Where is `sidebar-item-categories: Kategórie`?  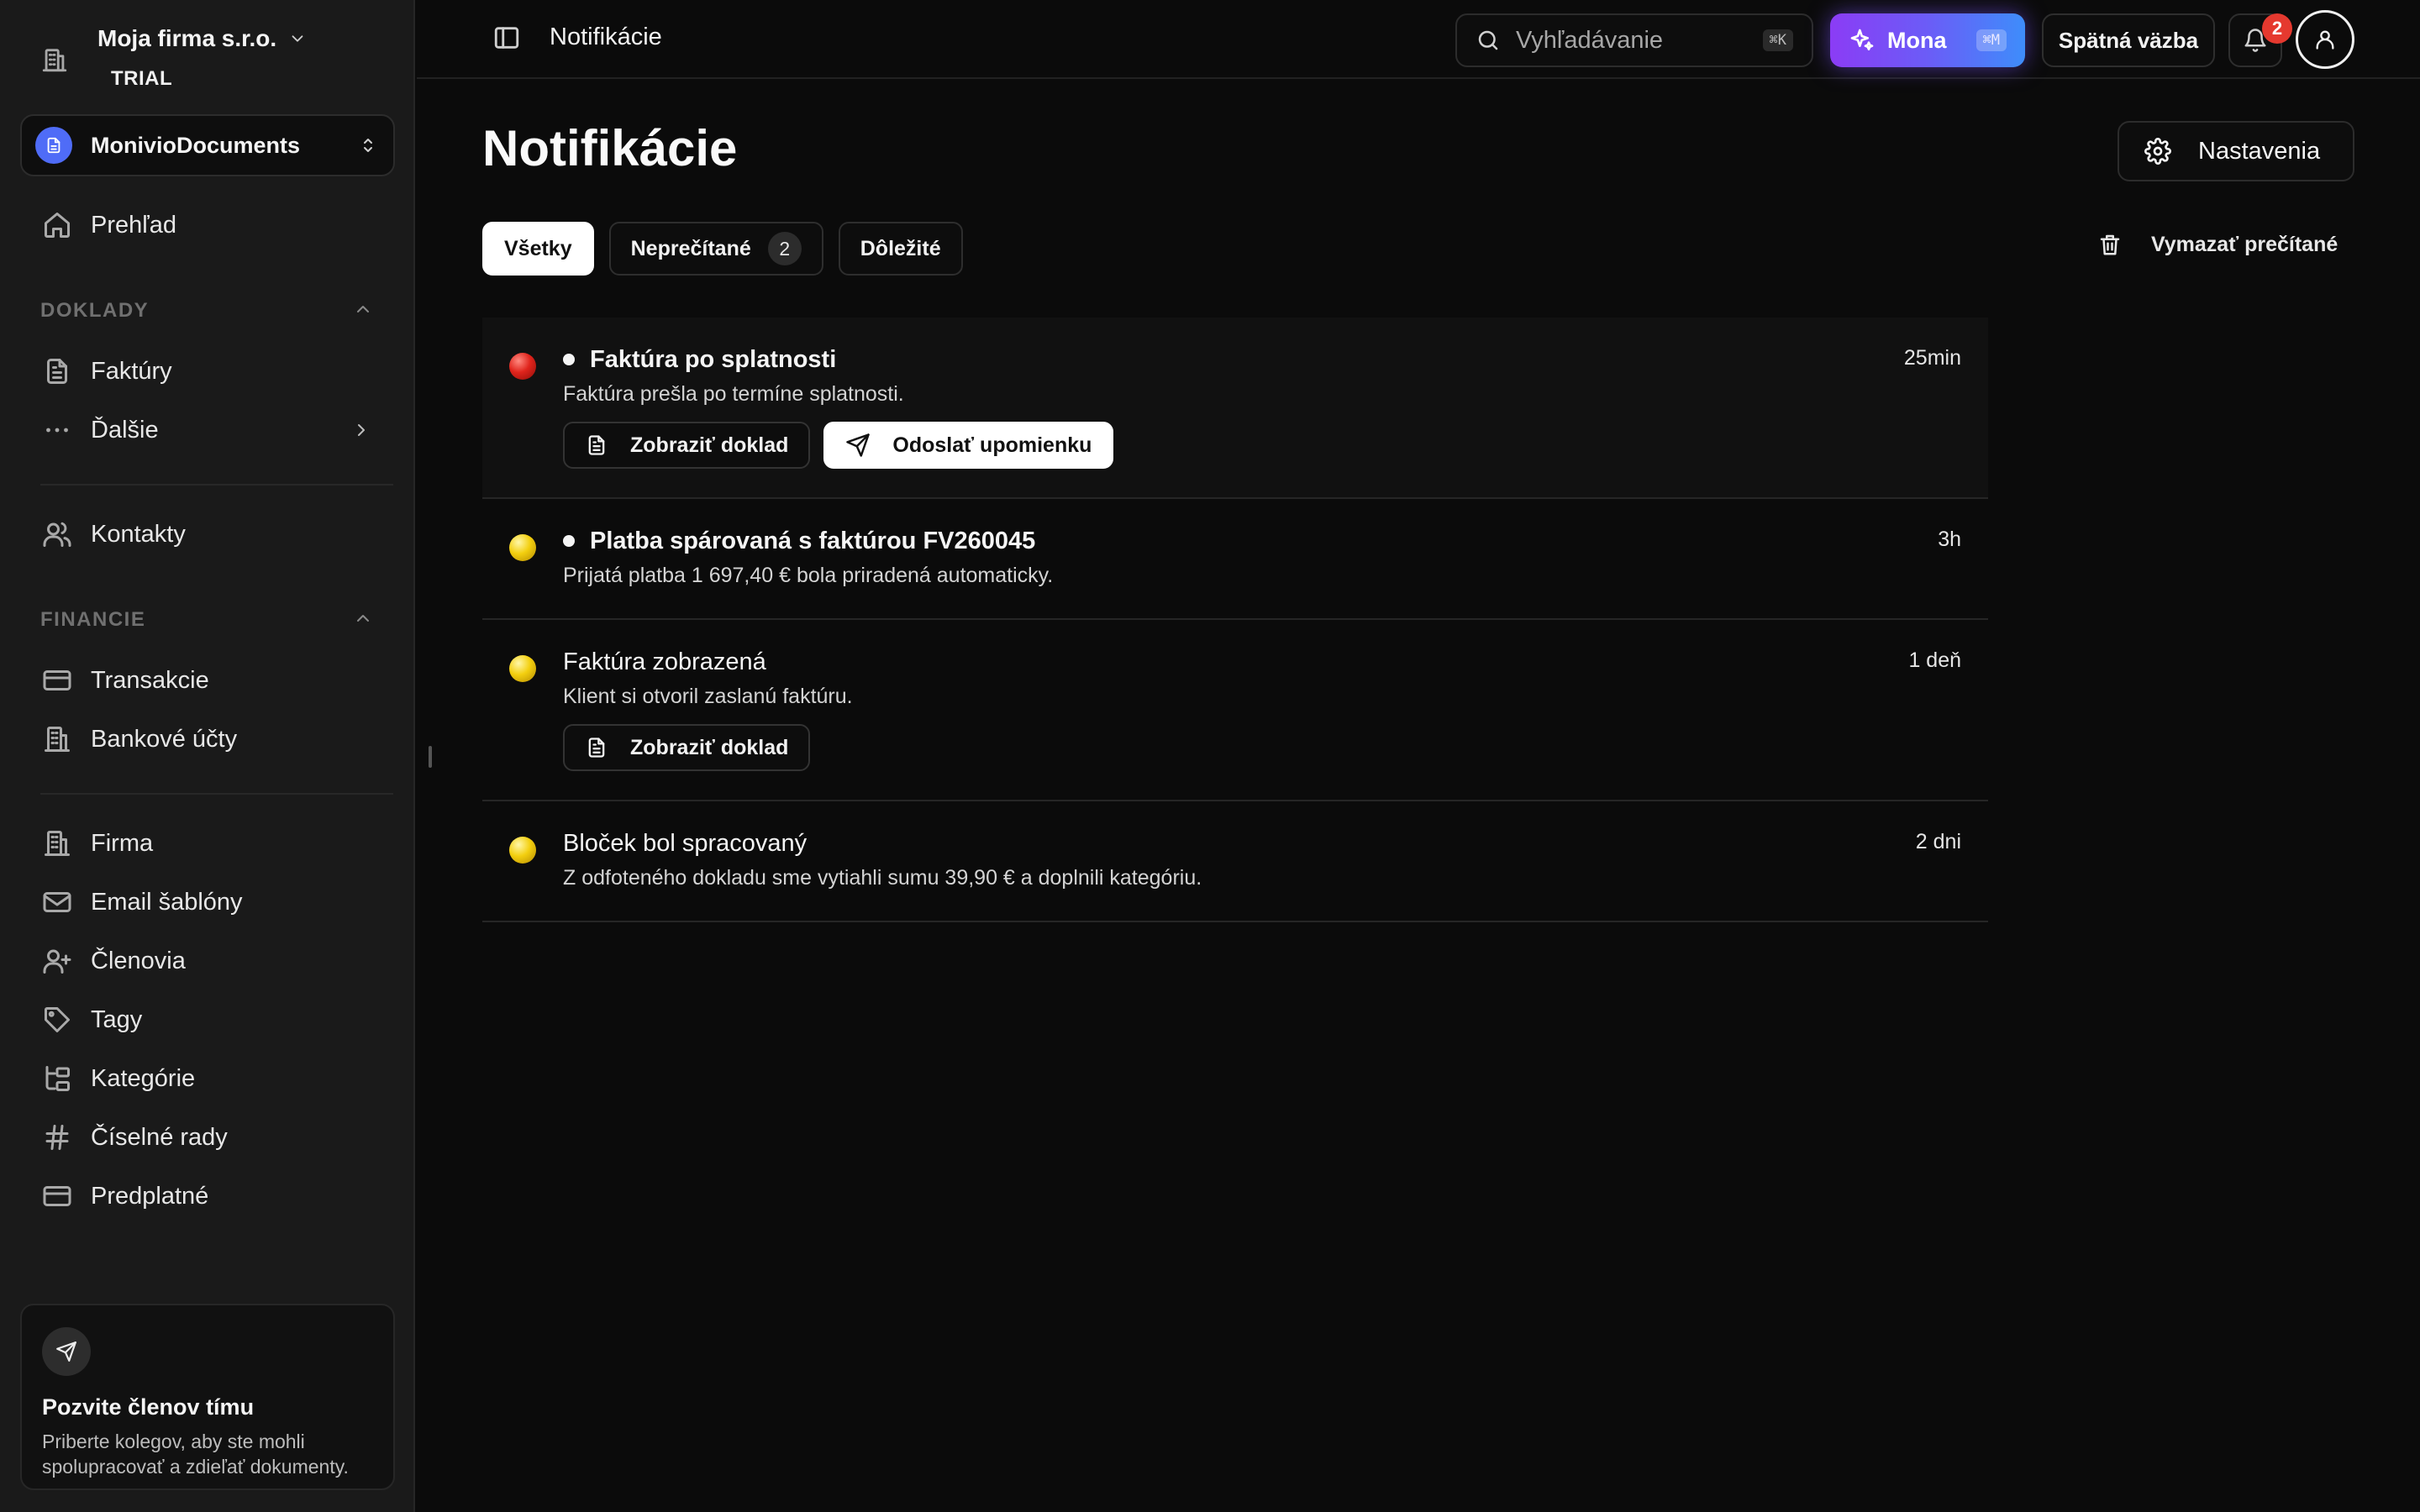
sidebar-item-categories: Kategórie is located at coordinates (117, 1078).